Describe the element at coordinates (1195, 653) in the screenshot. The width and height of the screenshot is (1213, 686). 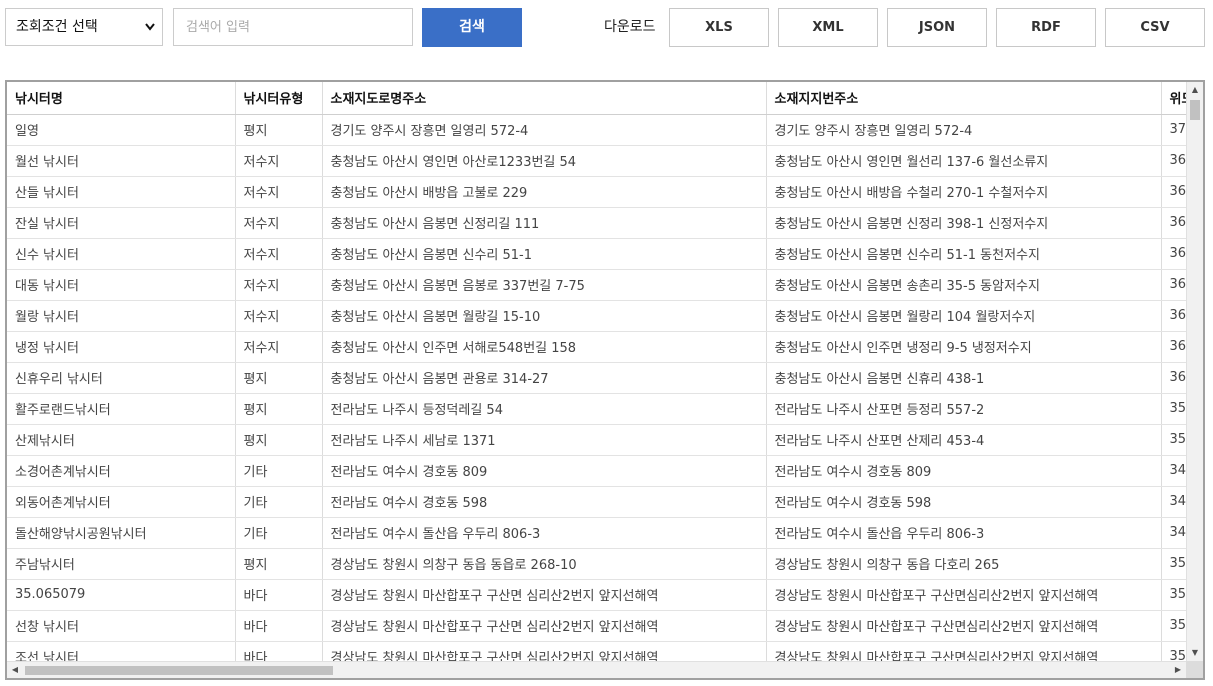
I see `arrow-down-icon: ▼` at that location.